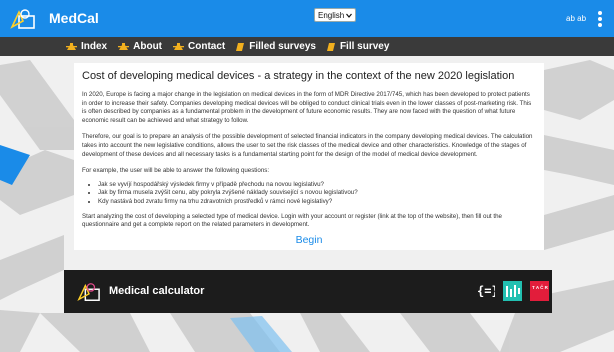 The height and width of the screenshot is (352, 614). What do you see at coordinates (282, 46) in the screenshot?
I see `nav-item-label: Filled surveys` at bounding box center [282, 46].